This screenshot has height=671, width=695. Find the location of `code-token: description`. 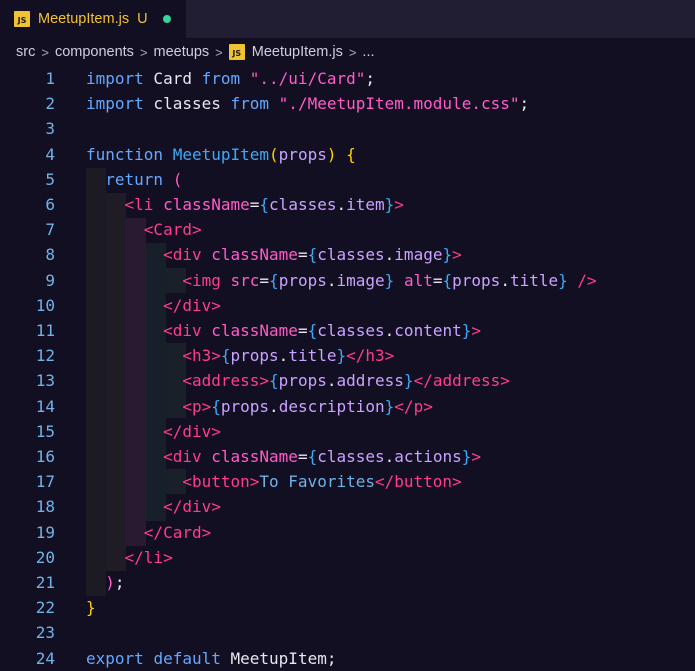

code-token: description is located at coordinates (331, 406).